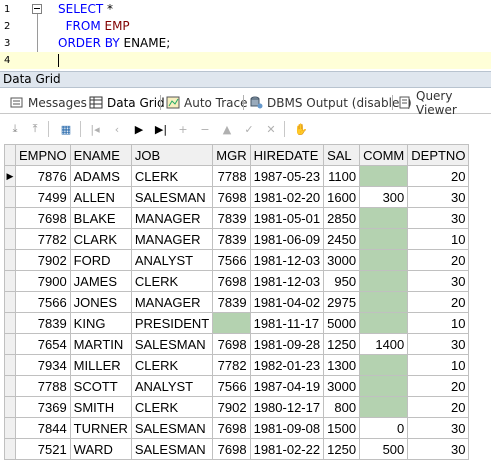 This screenshot has height=476, width=491. I want to click on cell-comm: 0, so click(384, 428).